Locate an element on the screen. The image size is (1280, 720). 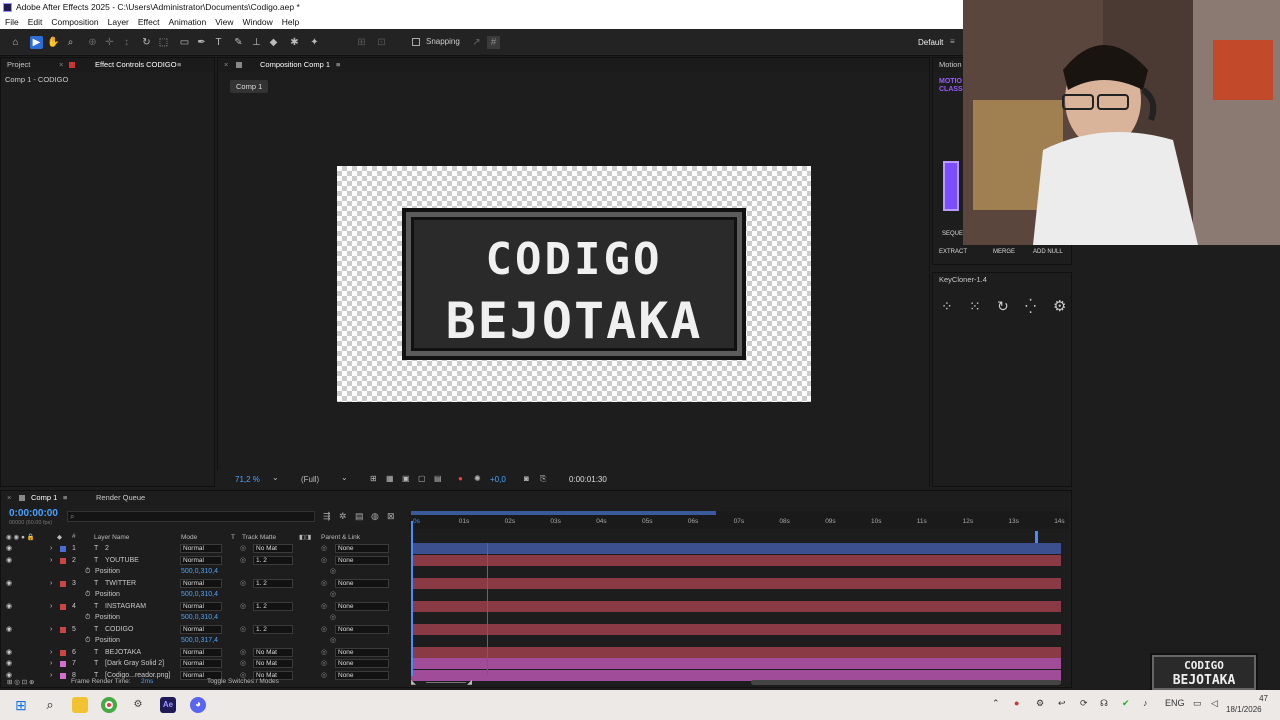
layer-name: BEJOTAKA is located at coordinates (123, 653).